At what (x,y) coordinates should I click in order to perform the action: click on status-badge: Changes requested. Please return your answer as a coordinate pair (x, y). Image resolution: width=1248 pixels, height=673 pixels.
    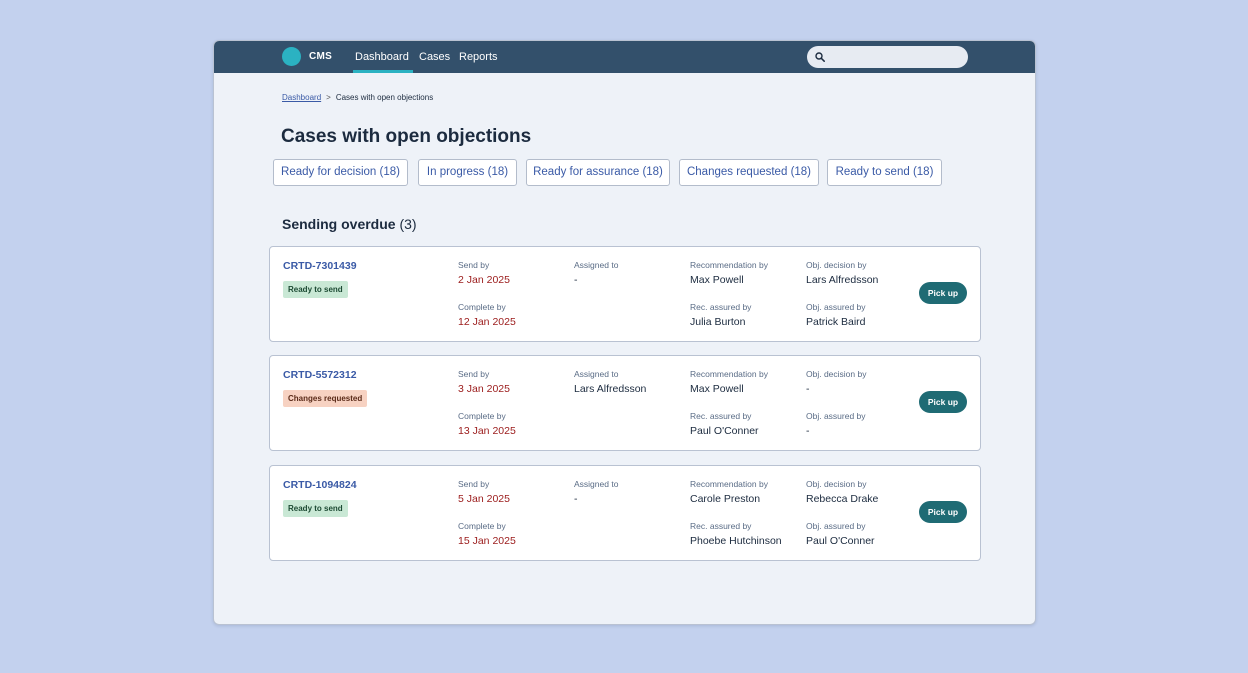
    Looking at the image, I should click on (325, 398).